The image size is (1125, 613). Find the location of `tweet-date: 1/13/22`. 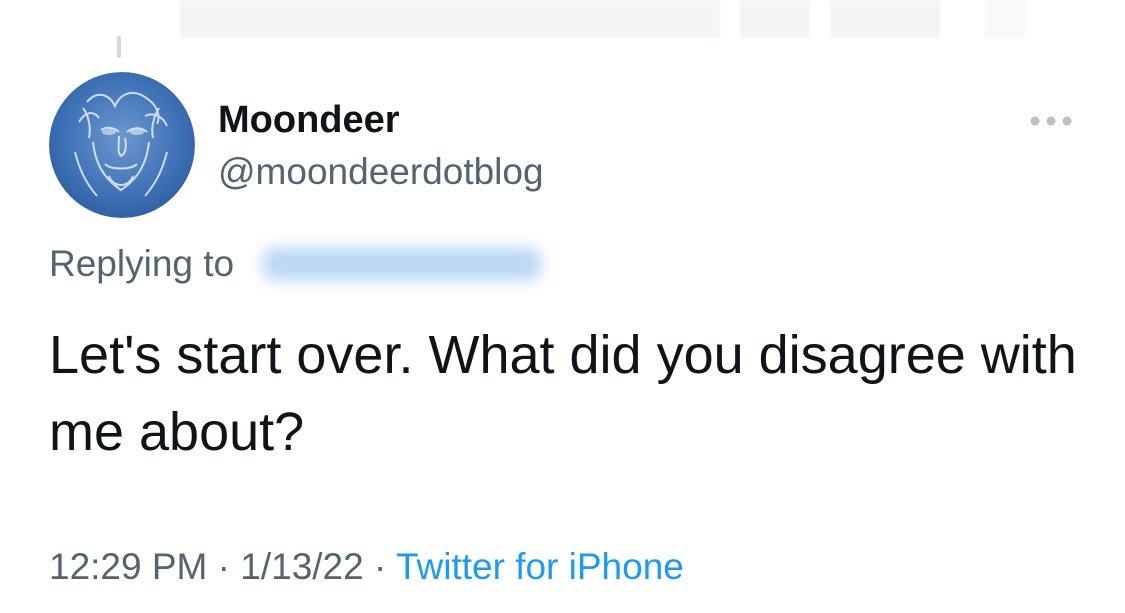

tweet-date: 1/13/22 is located at coordinates (301, 566).